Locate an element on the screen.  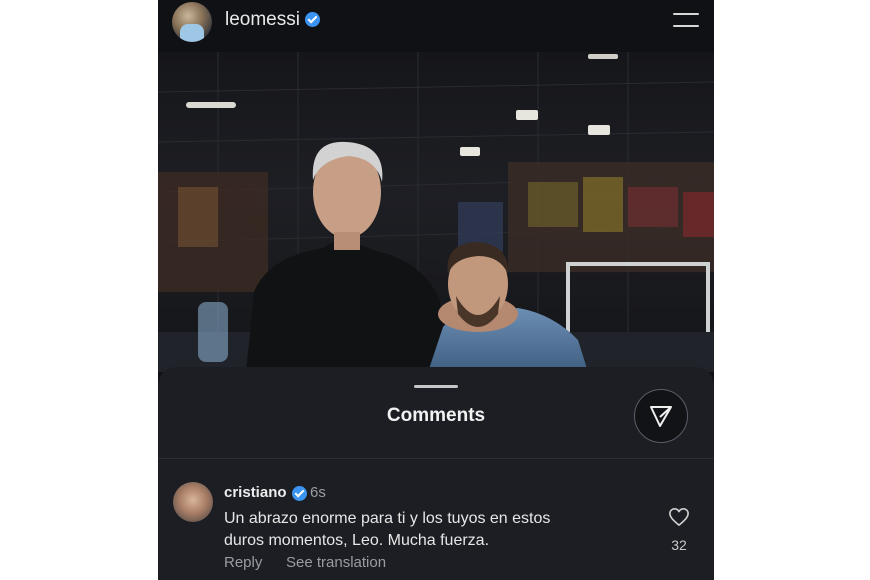
profile-avatar is located at coordinates (192, 22).